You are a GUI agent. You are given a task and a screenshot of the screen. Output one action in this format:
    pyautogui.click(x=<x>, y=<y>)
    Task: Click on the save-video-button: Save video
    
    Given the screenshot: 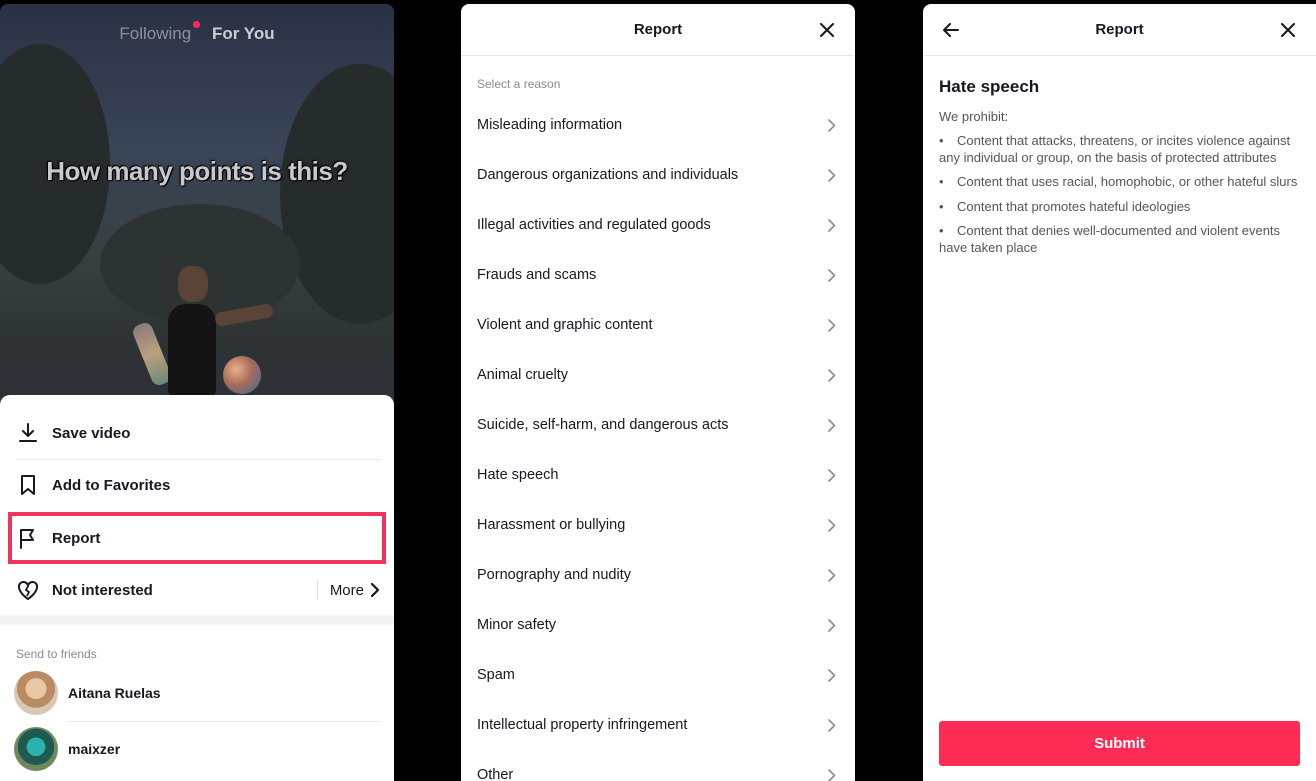 What is the action you would take?
    pyautogui.click(x=198, y=433)
    